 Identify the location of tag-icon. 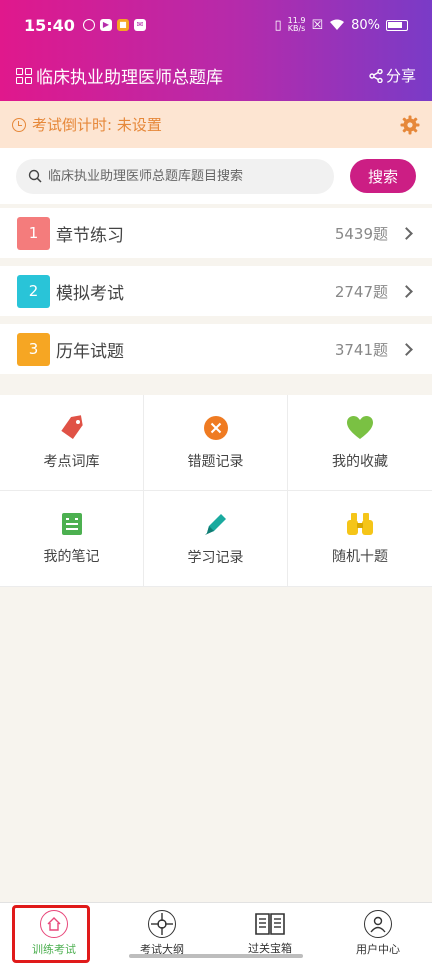
(71, 426).